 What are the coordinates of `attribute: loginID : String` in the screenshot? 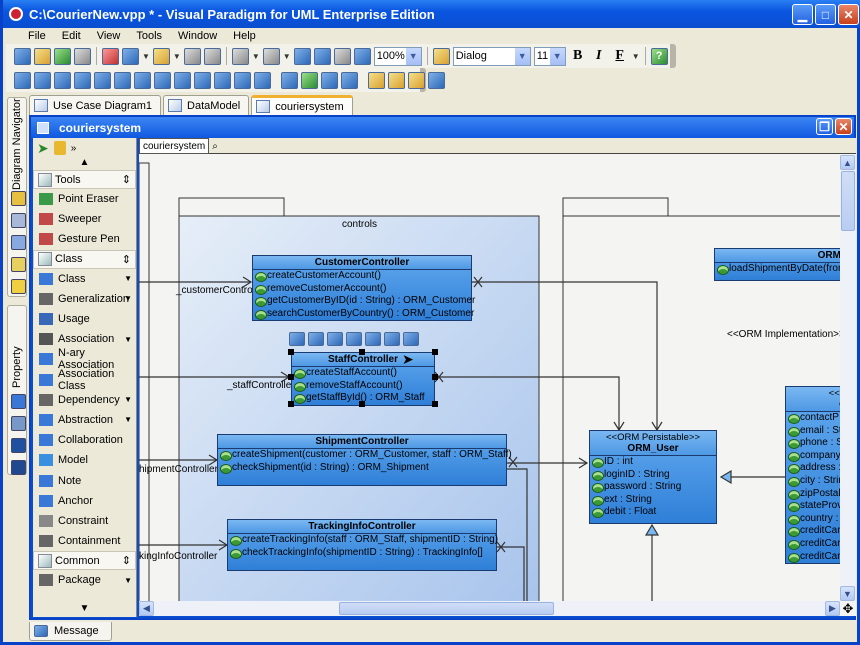 It's located at (653, 475).